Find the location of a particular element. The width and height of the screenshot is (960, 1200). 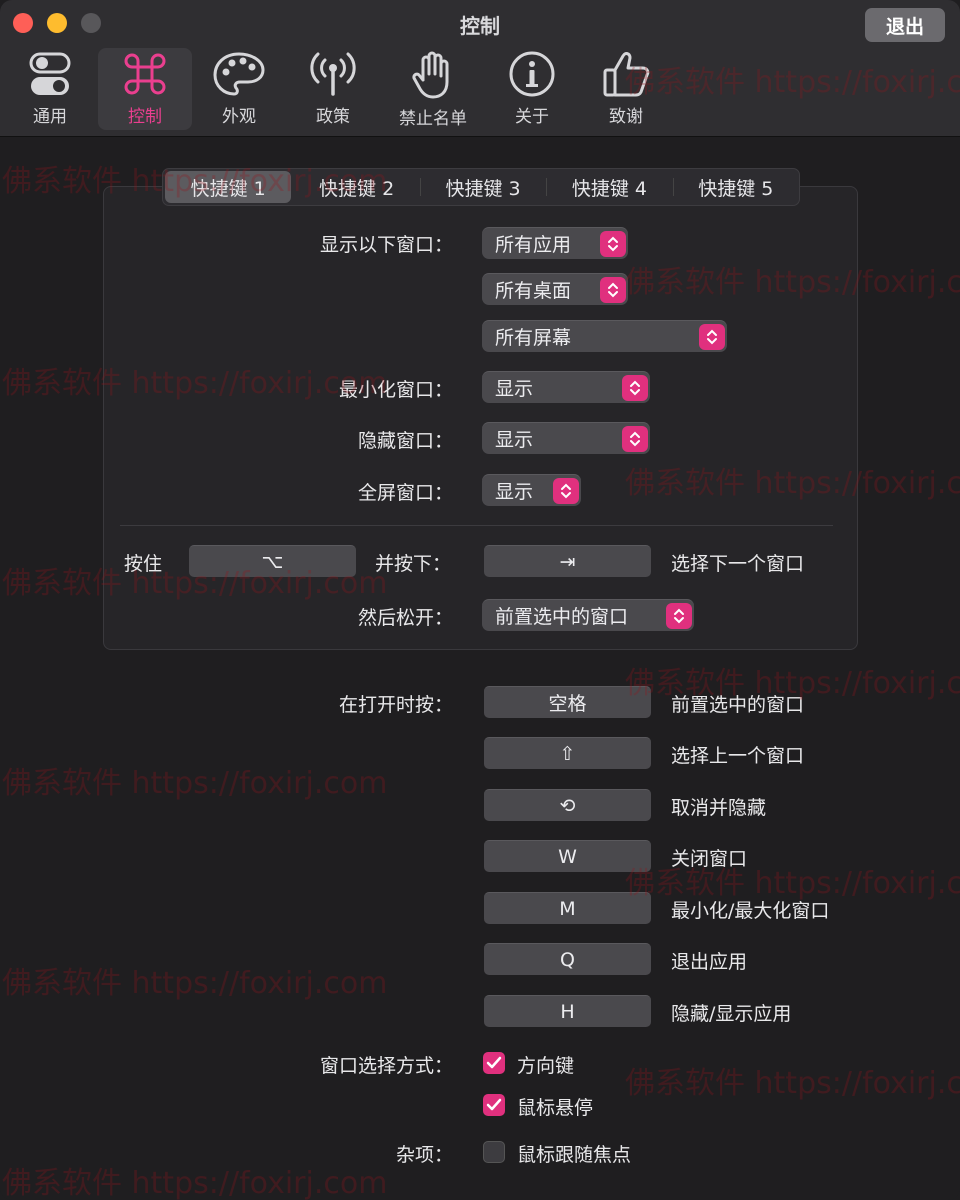

spaces-popup: 所有桌面 is located at coordinates (555, 289).